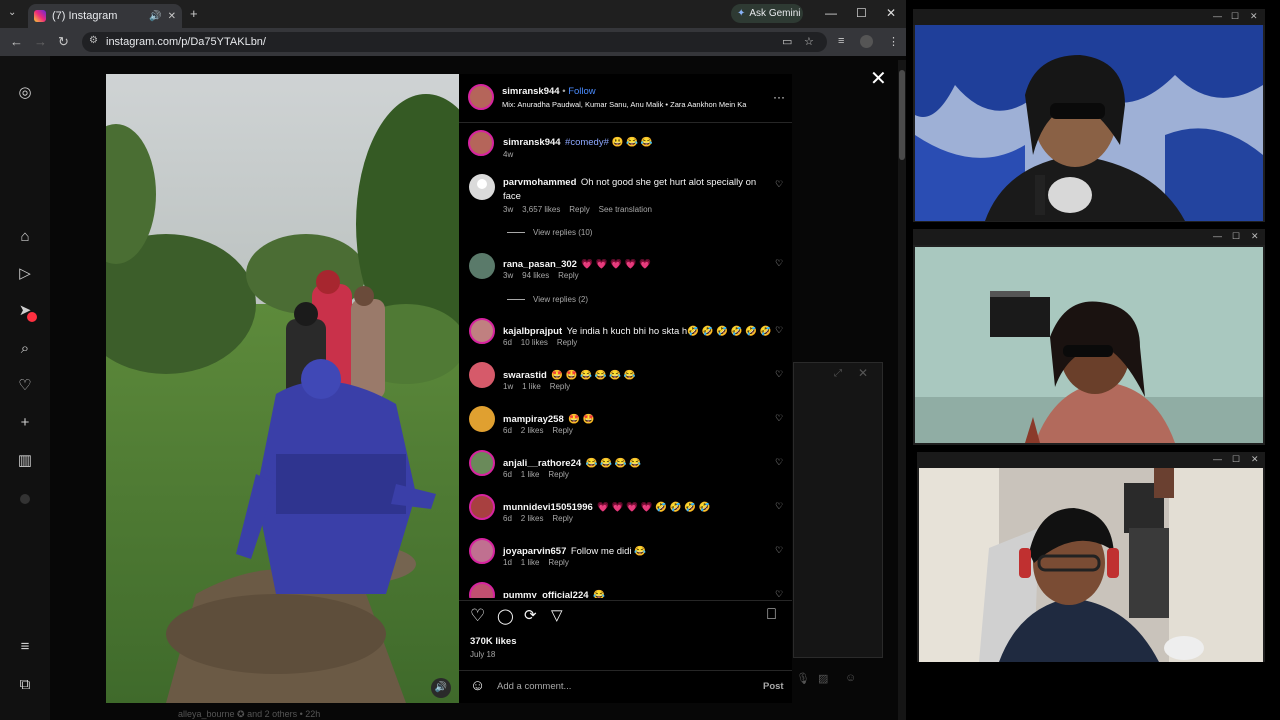 Image resolution: width=1280 pixels, height=720 pixels. What do you see at coordinates (787, 41) in the screenshot?
I see `cast-icon: ▭` at bounding box center [787, 41].